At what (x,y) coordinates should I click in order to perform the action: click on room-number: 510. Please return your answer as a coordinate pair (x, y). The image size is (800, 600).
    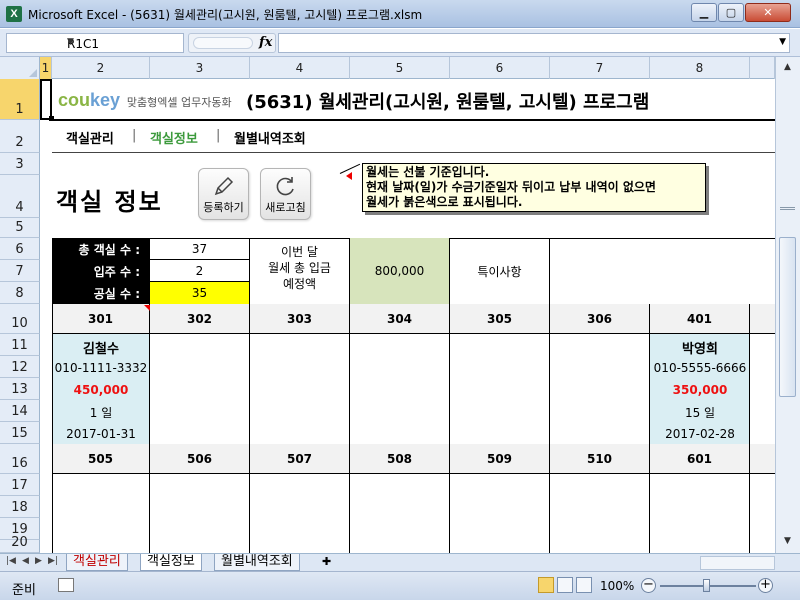
    Looking at the image, I should click on (600, 459).